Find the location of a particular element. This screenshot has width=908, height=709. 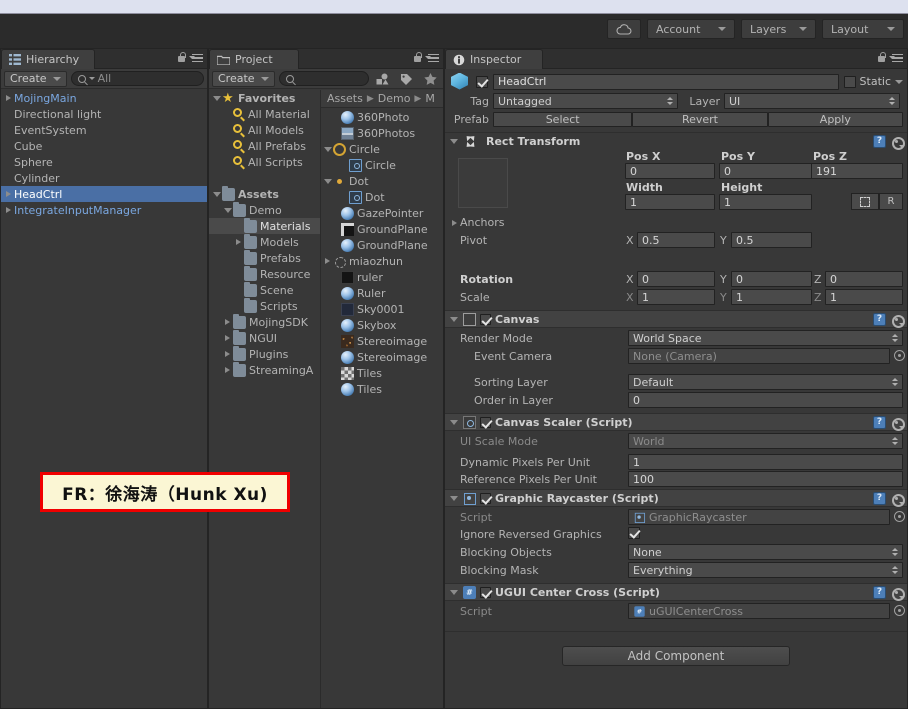

project-folder-favorites: ★ Favorites is located at coordinates (264, 98).